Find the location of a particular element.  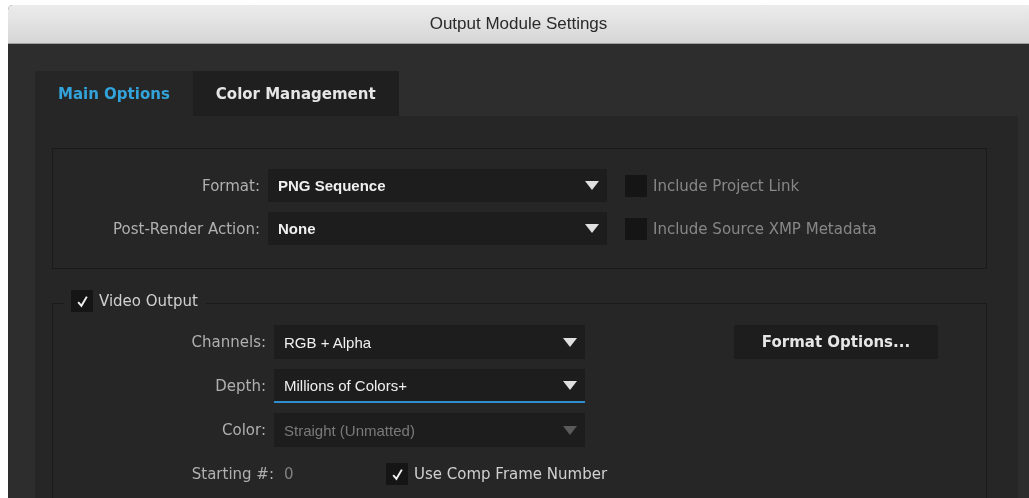

field-label: Depth: is located at coordinates (240, 386).